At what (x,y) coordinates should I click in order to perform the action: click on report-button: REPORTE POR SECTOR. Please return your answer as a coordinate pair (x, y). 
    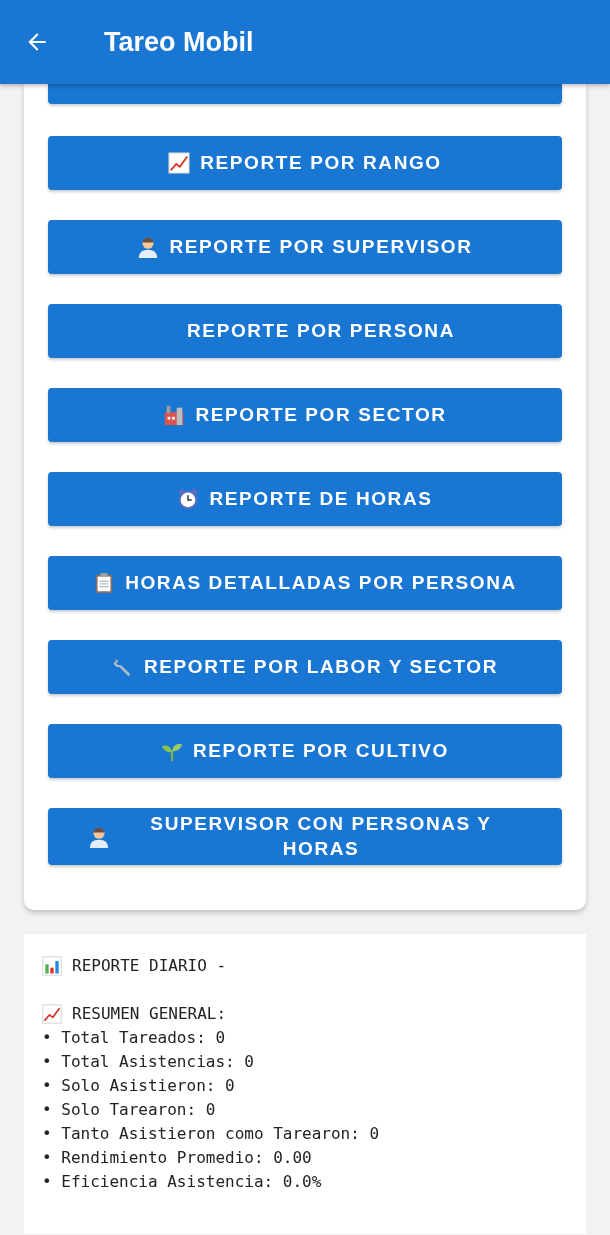
    Looking at the image, I should click on (305, 415).